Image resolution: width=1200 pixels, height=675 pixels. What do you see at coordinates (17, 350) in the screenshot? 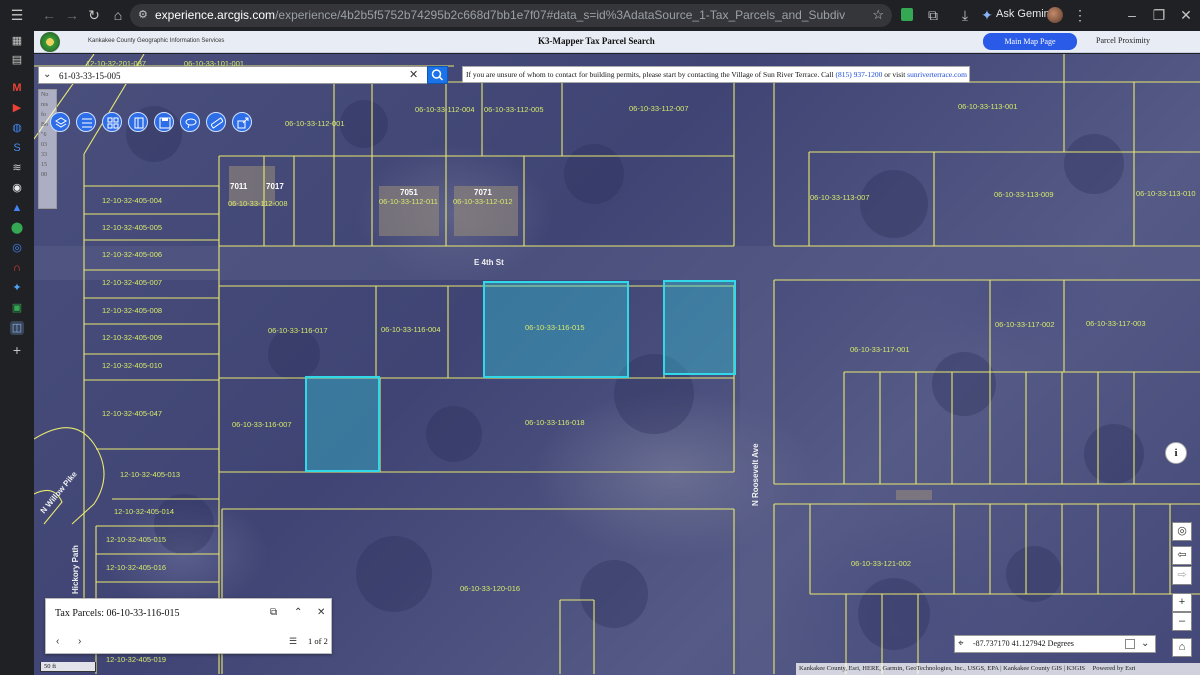
I see `add-icon: +` at bounding box center [17, 350].